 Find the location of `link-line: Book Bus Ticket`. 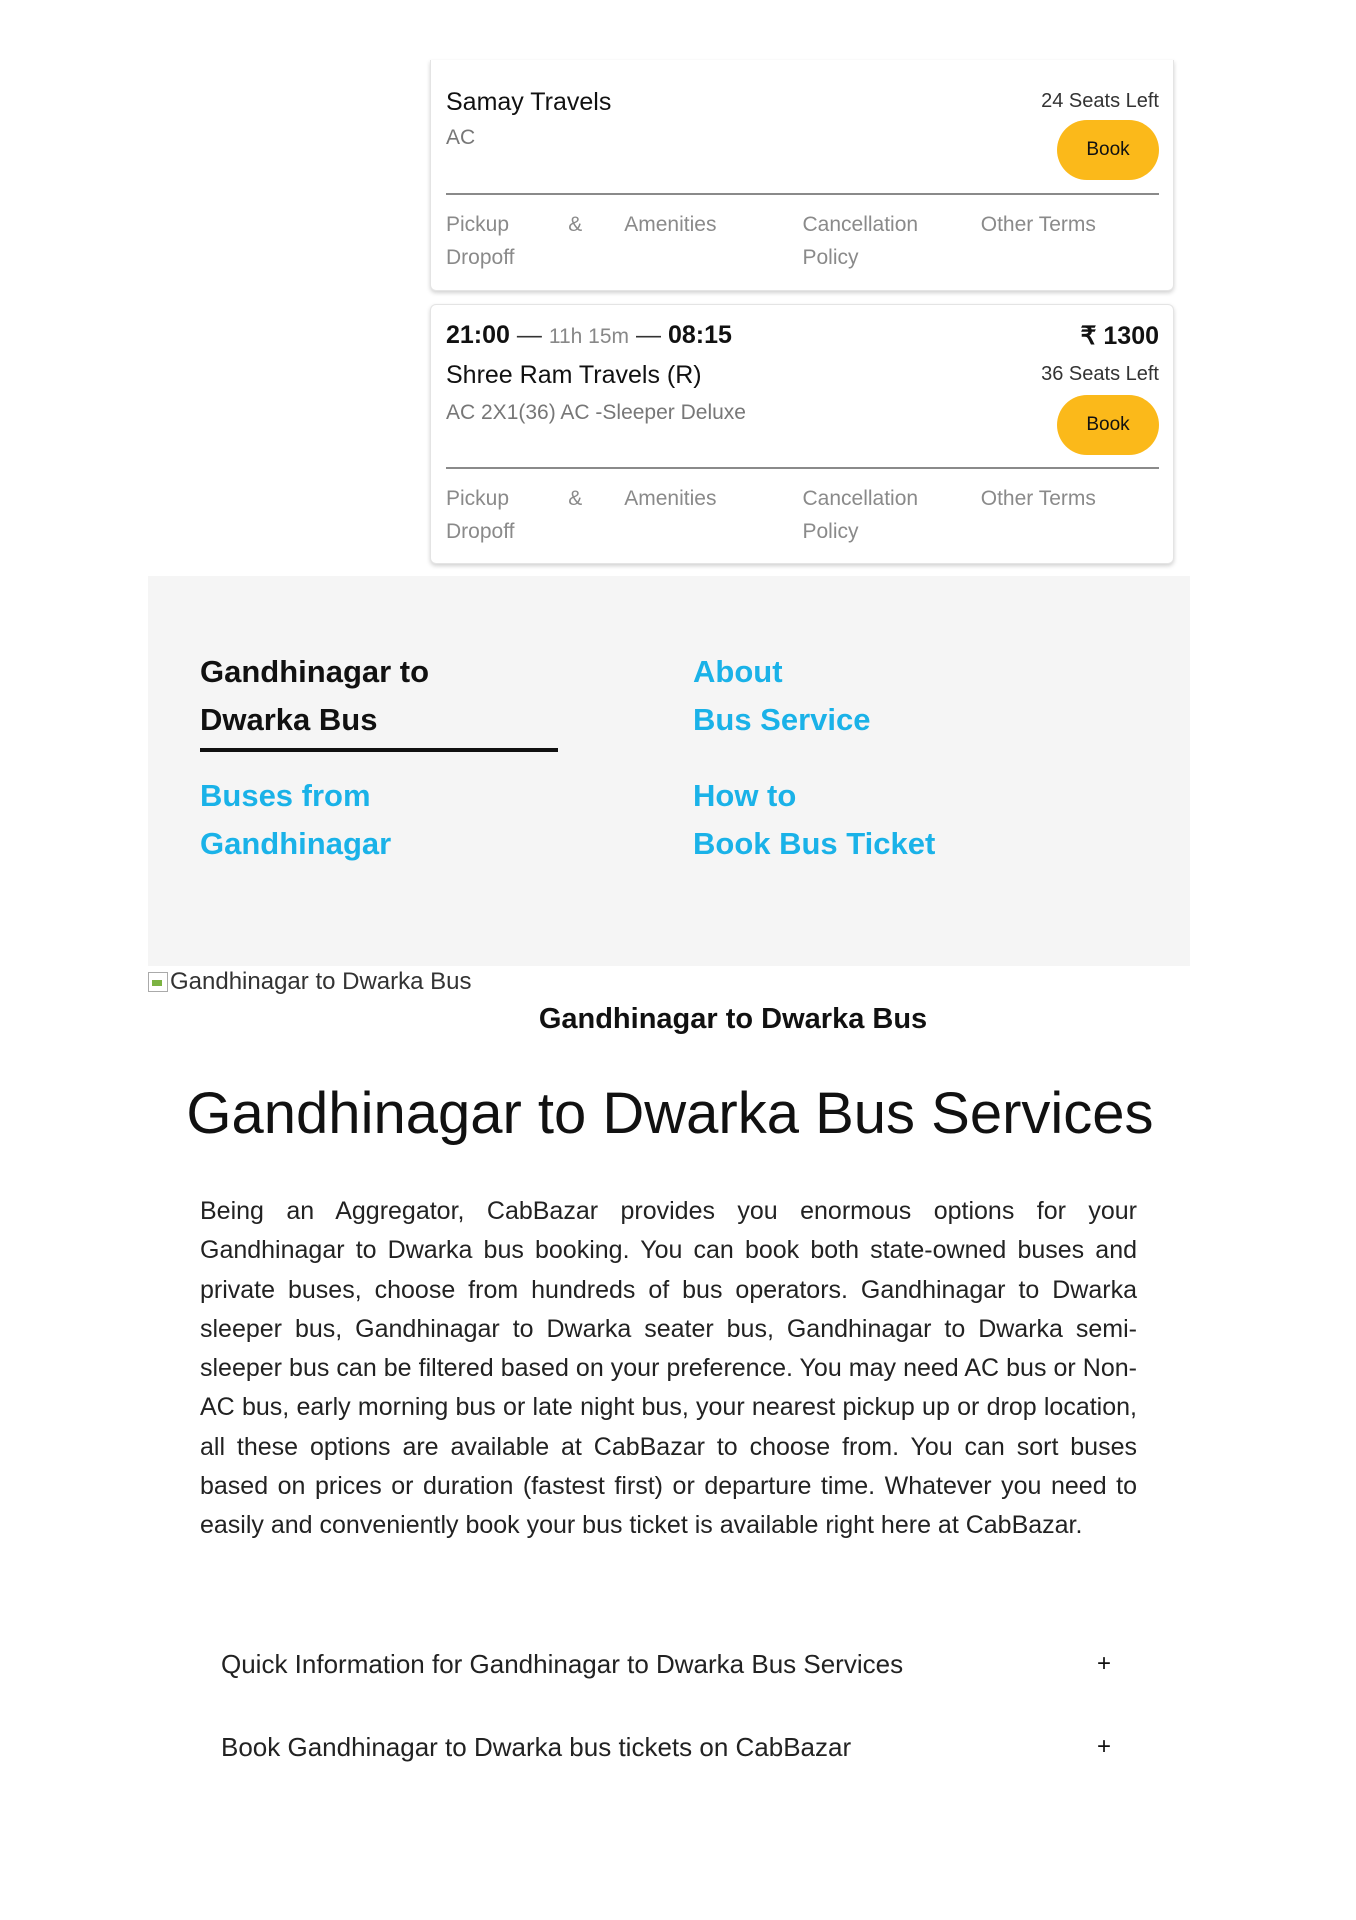

link-line: Book Bus Ticket is located at coordinates (814, 843).